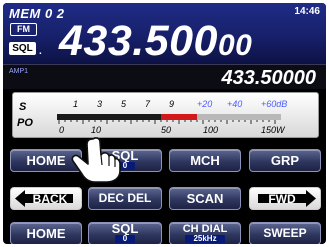 The image size is (329, 247). What do you see at coordinates (99, 104) in the screenshot?
I see `s-scale-label: 3` at bounding box center [99, 104].